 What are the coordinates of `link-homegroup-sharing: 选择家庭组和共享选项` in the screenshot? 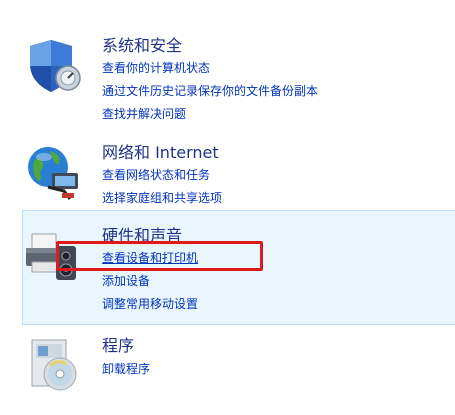 It's located at (162, 198).